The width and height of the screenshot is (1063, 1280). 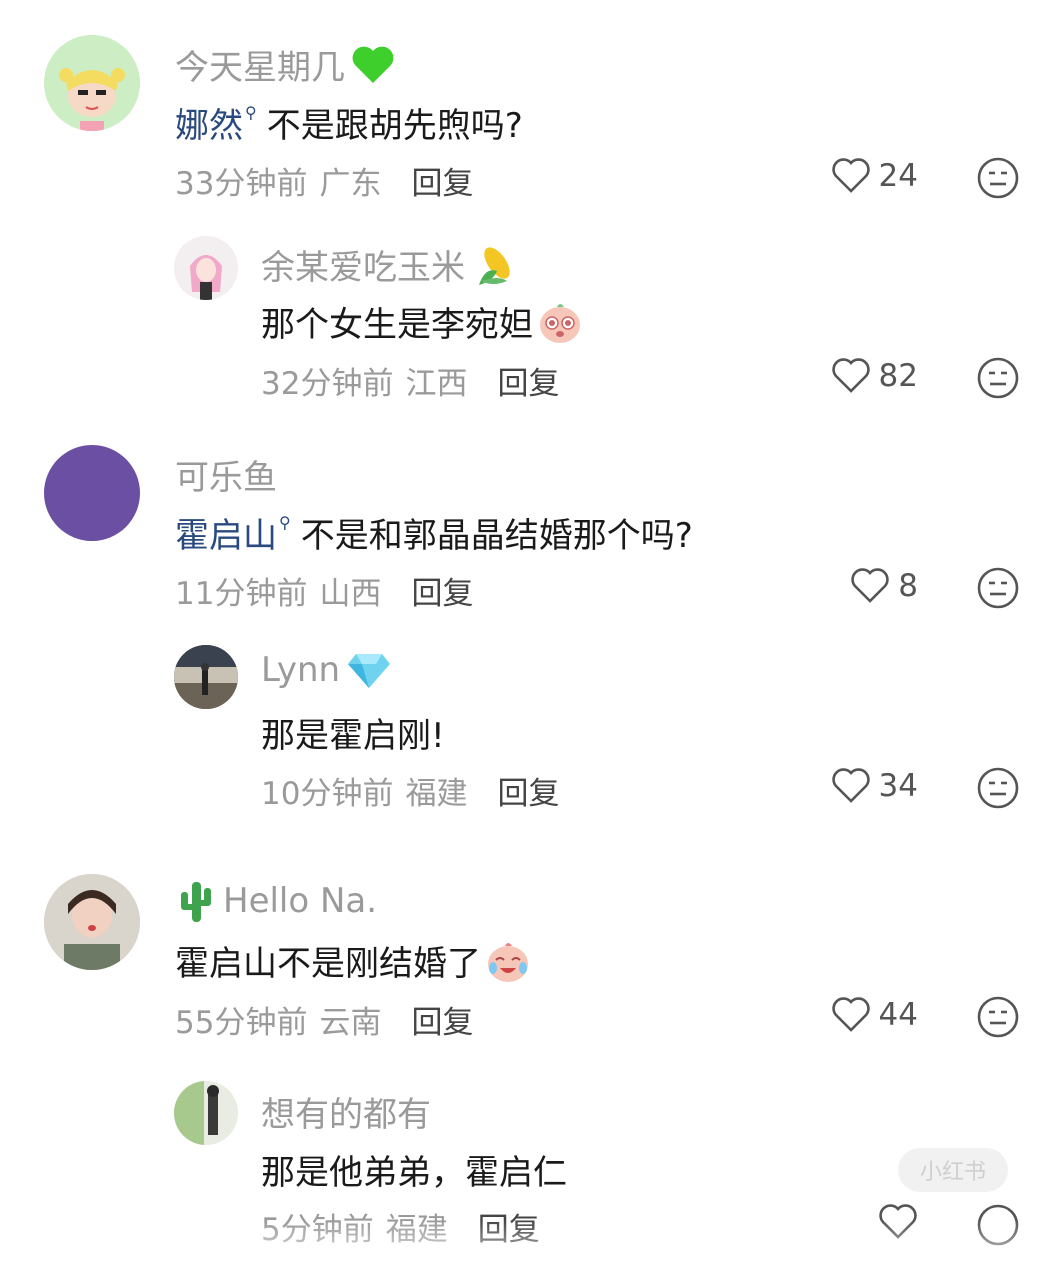 What do you see at coordinates (436, 384) in the screenshot?
I see `location: 江西` at bounding box center [436, 384].